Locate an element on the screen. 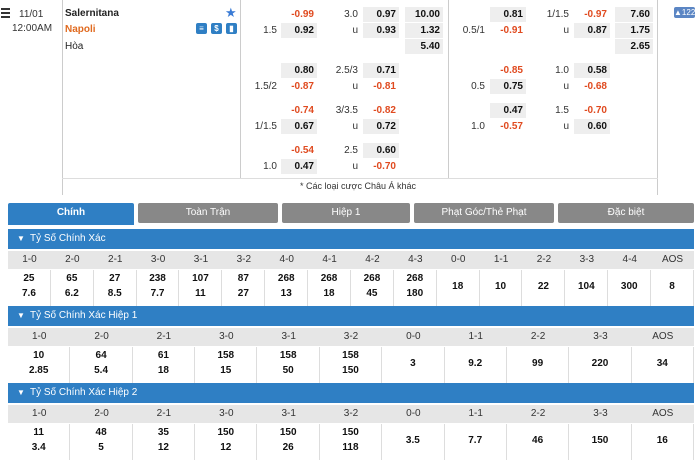 This screenshot has width=697, height=460. score-odds-value: 238 is located at coordinates (158, 278).